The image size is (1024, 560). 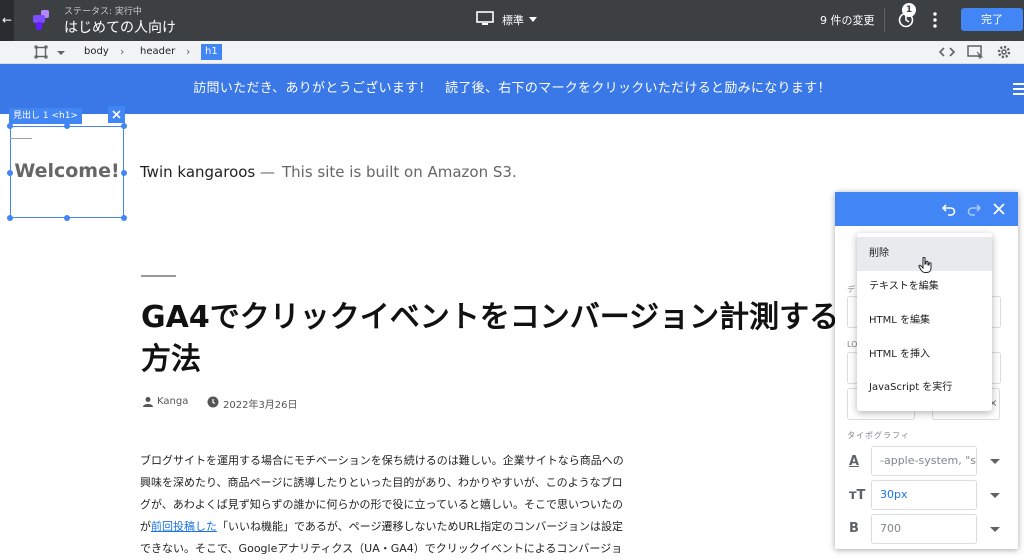 What do you see at coordinates (924, 321) in the screenshot?
I see `menu-item-edit-html: HTML を編集` at bounding box center [924, 321].